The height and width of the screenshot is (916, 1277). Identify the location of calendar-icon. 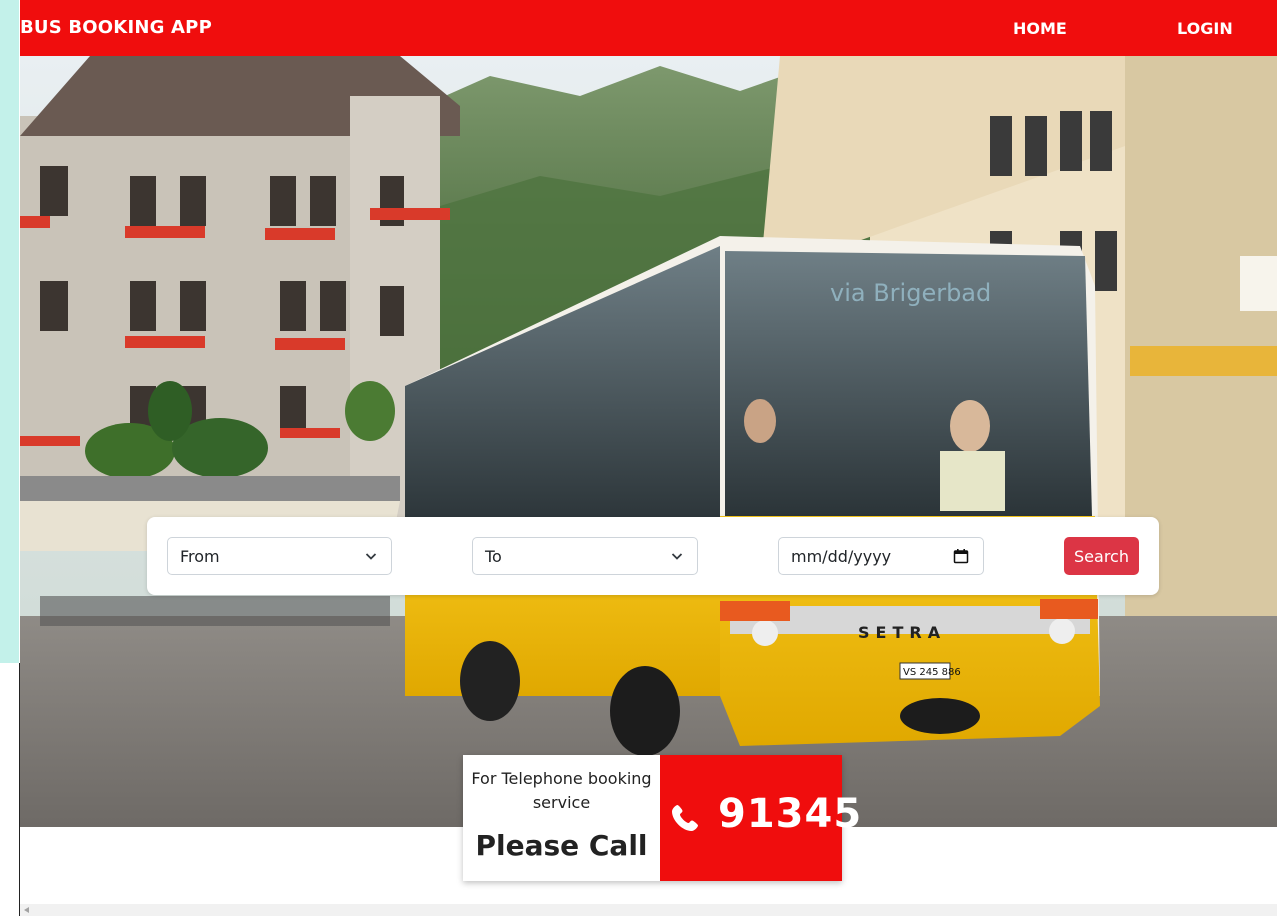
(961, 556).